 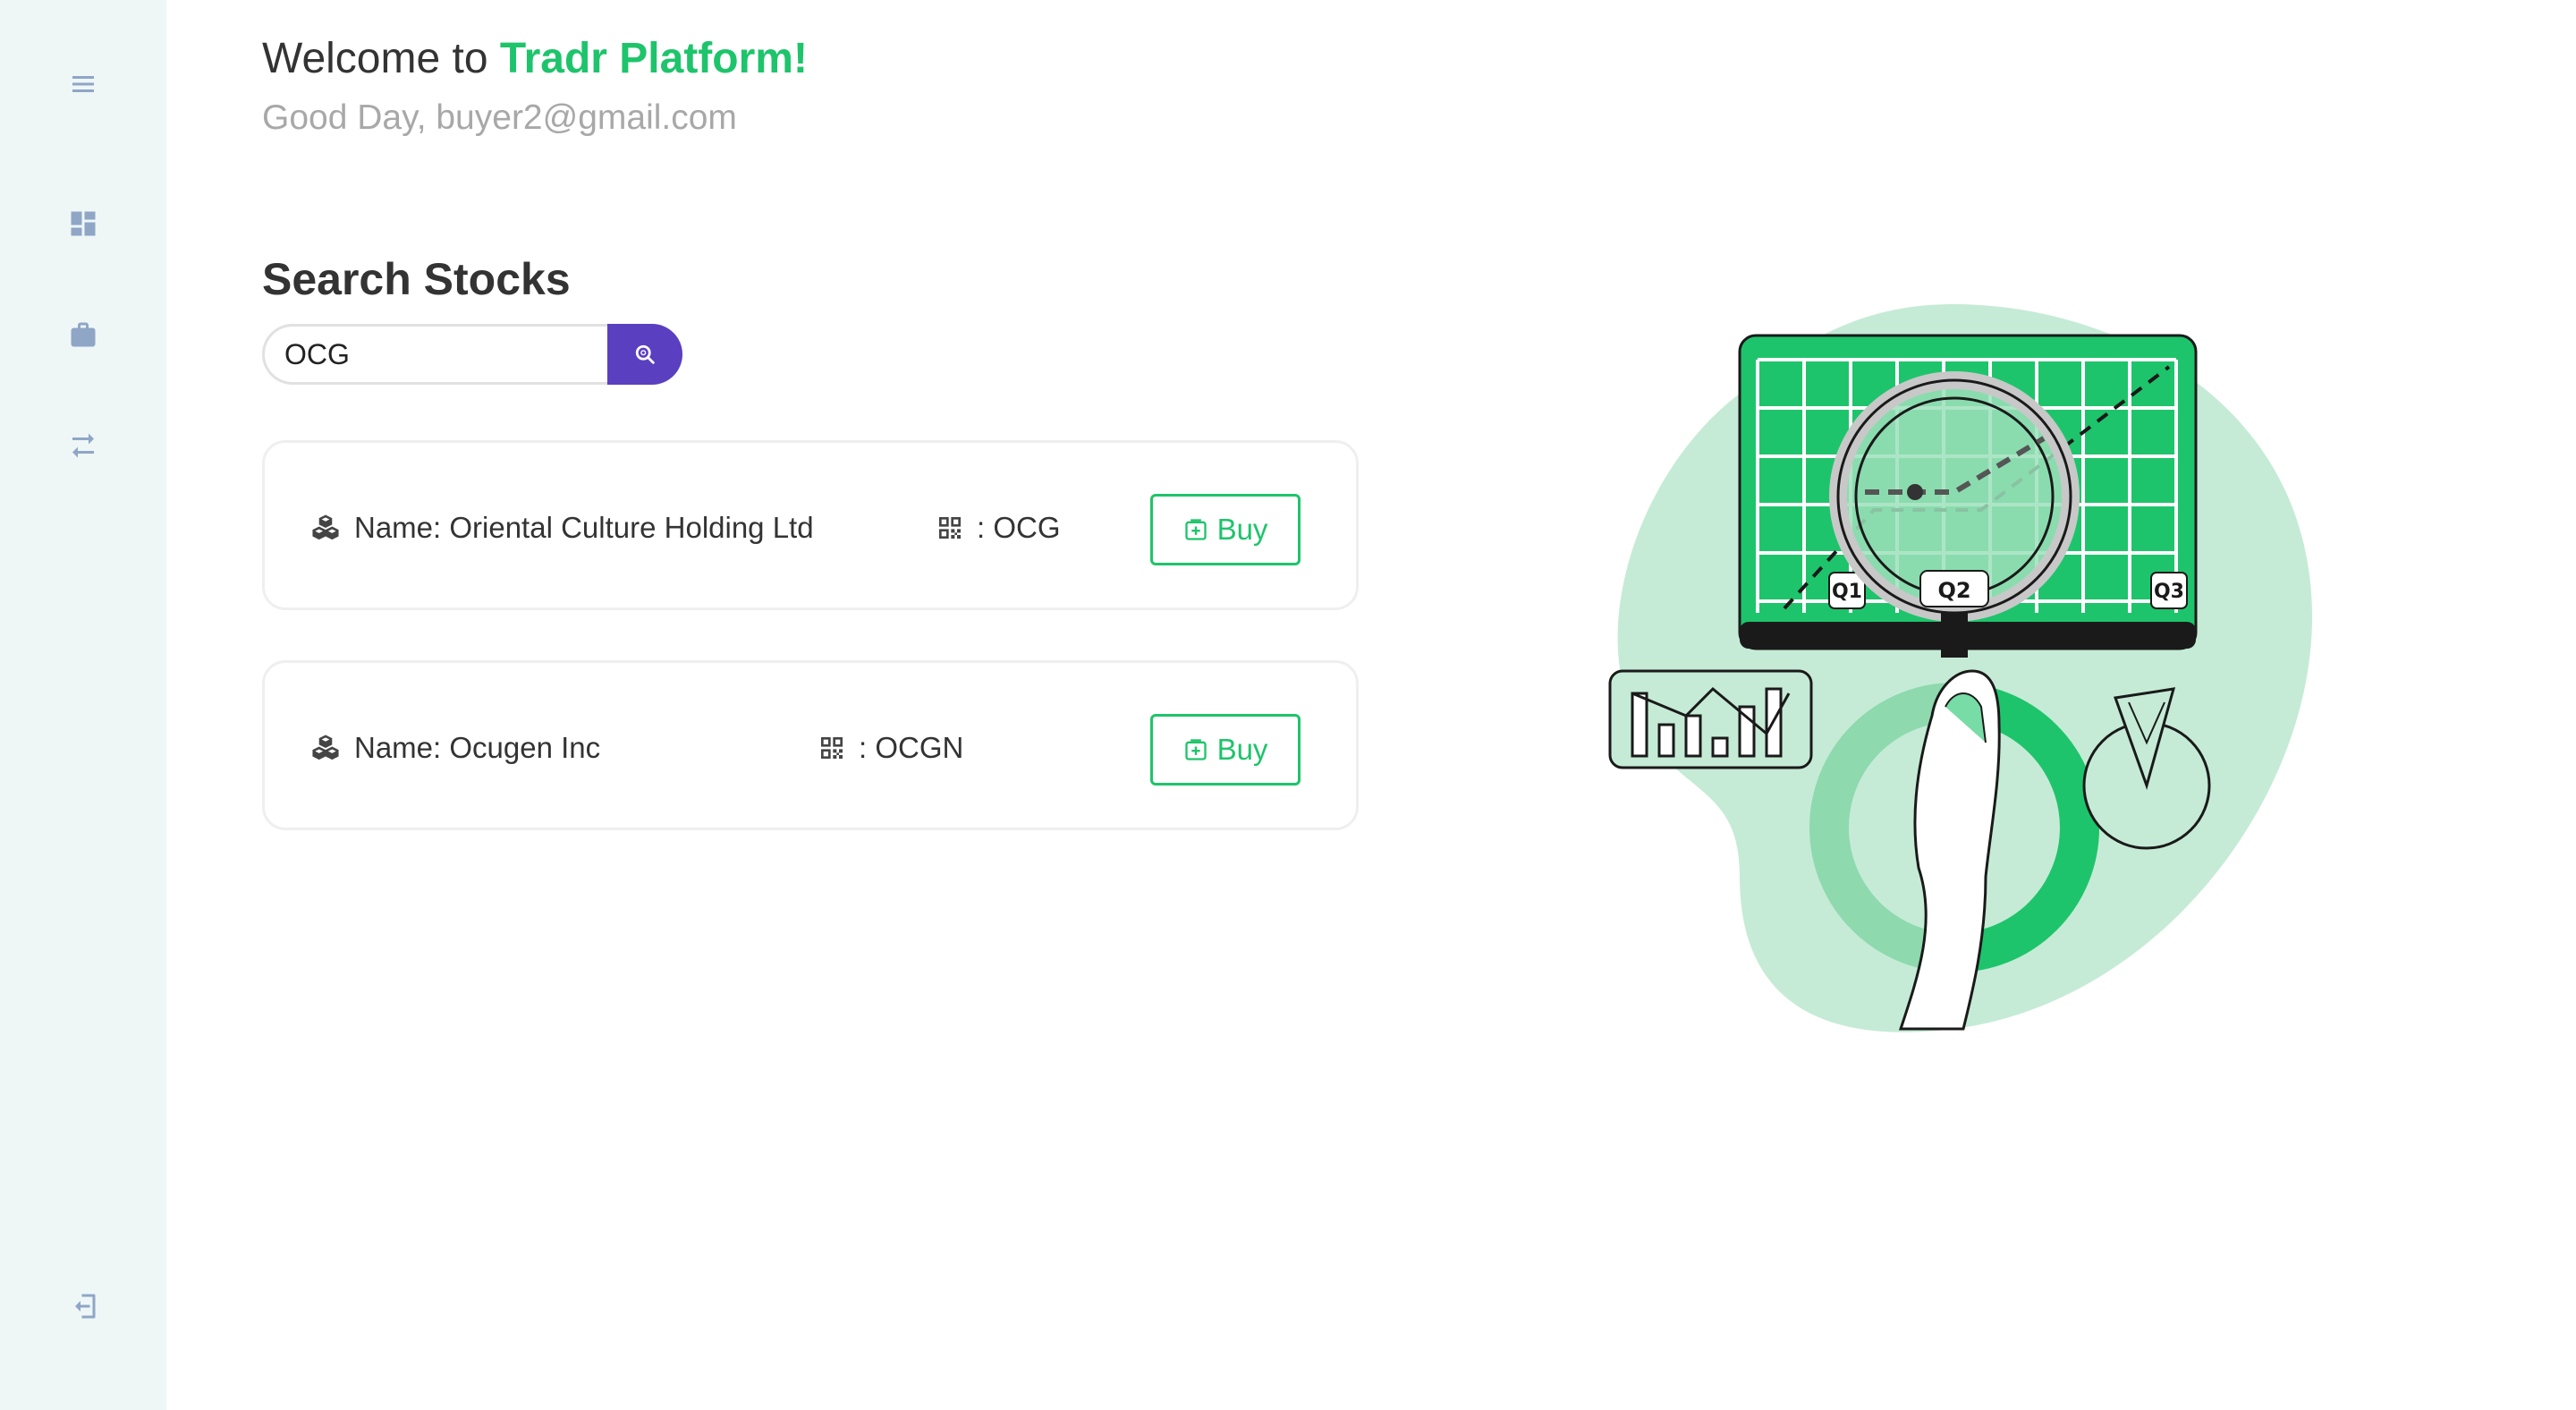 I want to click on menu-icon, so click(x=83, y=84).